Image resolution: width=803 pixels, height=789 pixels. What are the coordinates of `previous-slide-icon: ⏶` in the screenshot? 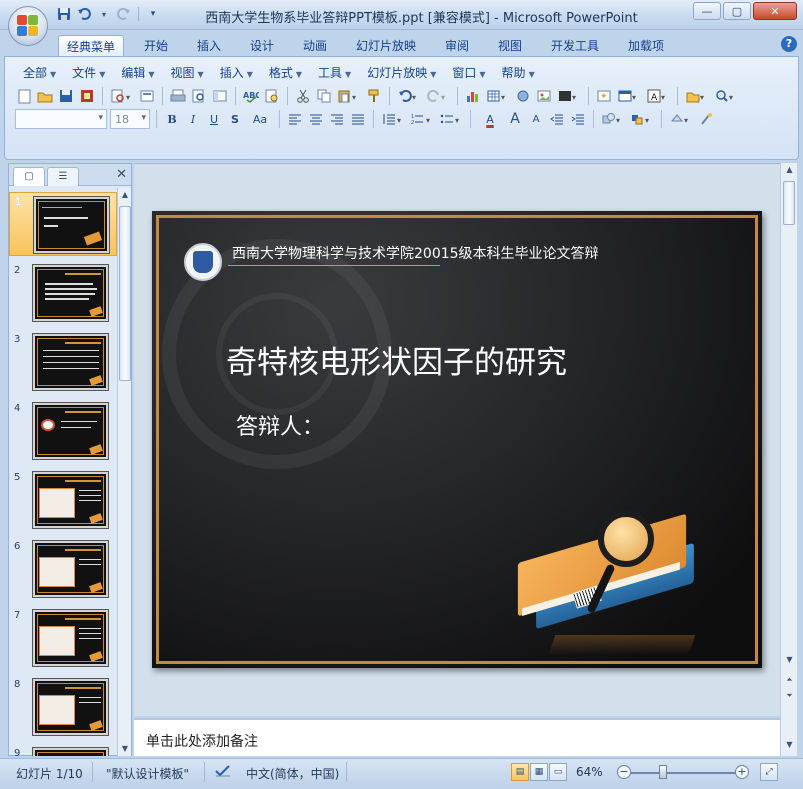 It's located at (789, 680).